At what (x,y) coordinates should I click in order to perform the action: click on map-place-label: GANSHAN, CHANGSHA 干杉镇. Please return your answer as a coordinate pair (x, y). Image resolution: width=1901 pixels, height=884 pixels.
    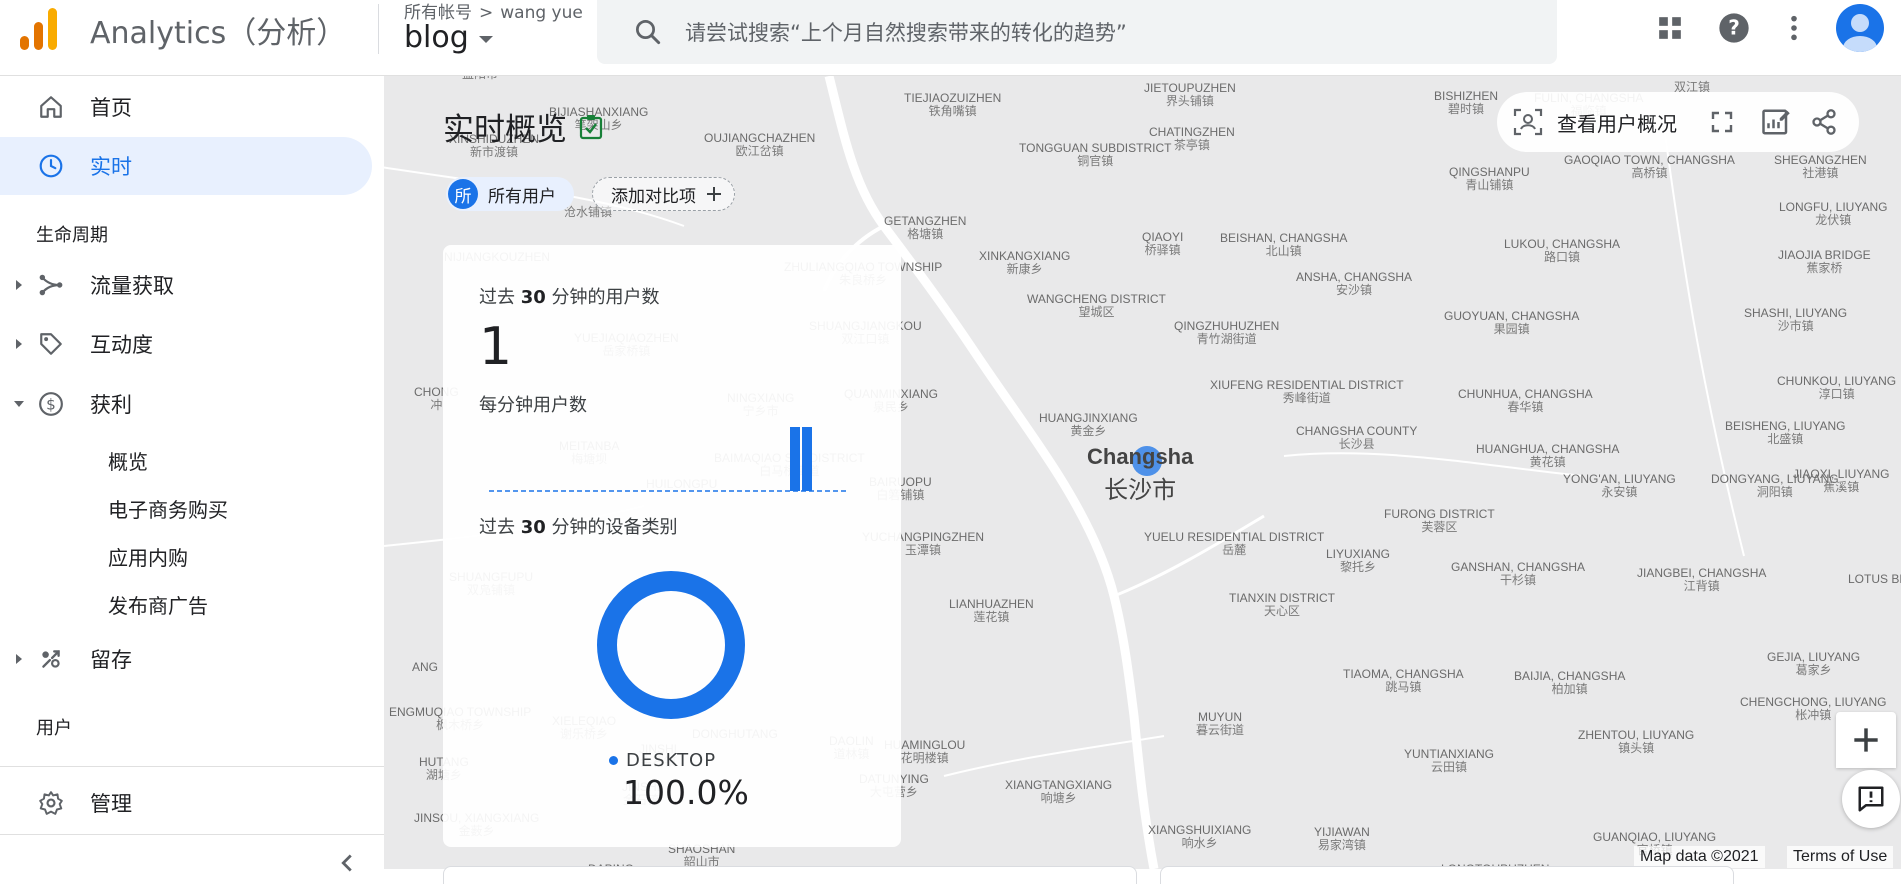
    Looking at the image, I should click on (1518, 573).